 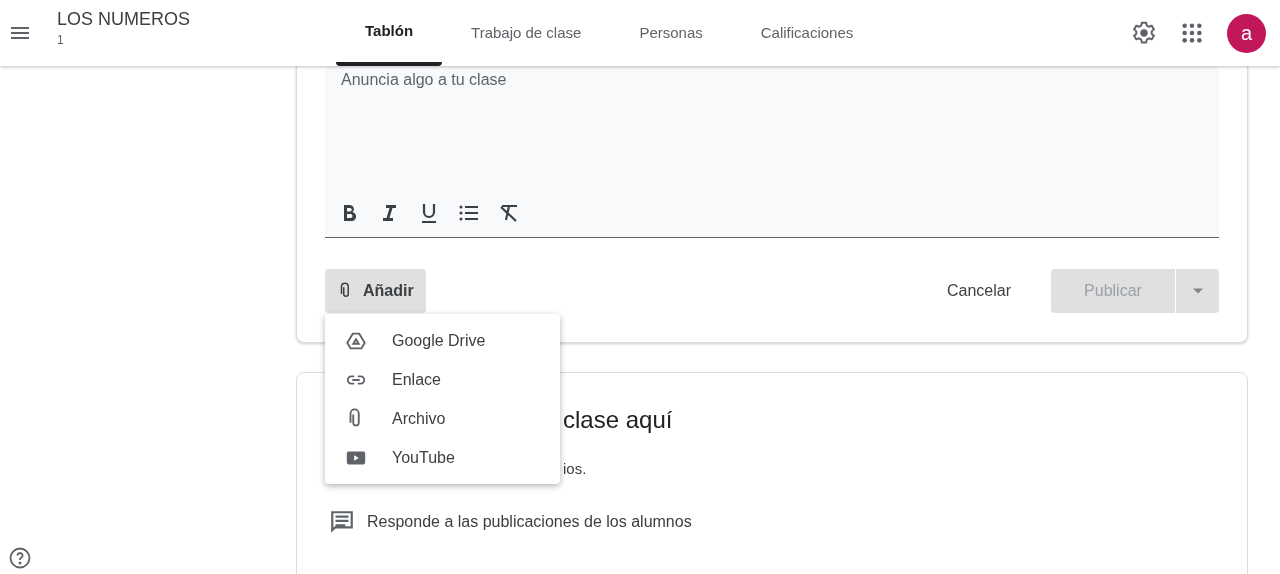 I want to click on card-text: ios., so click(x=575, y=469).